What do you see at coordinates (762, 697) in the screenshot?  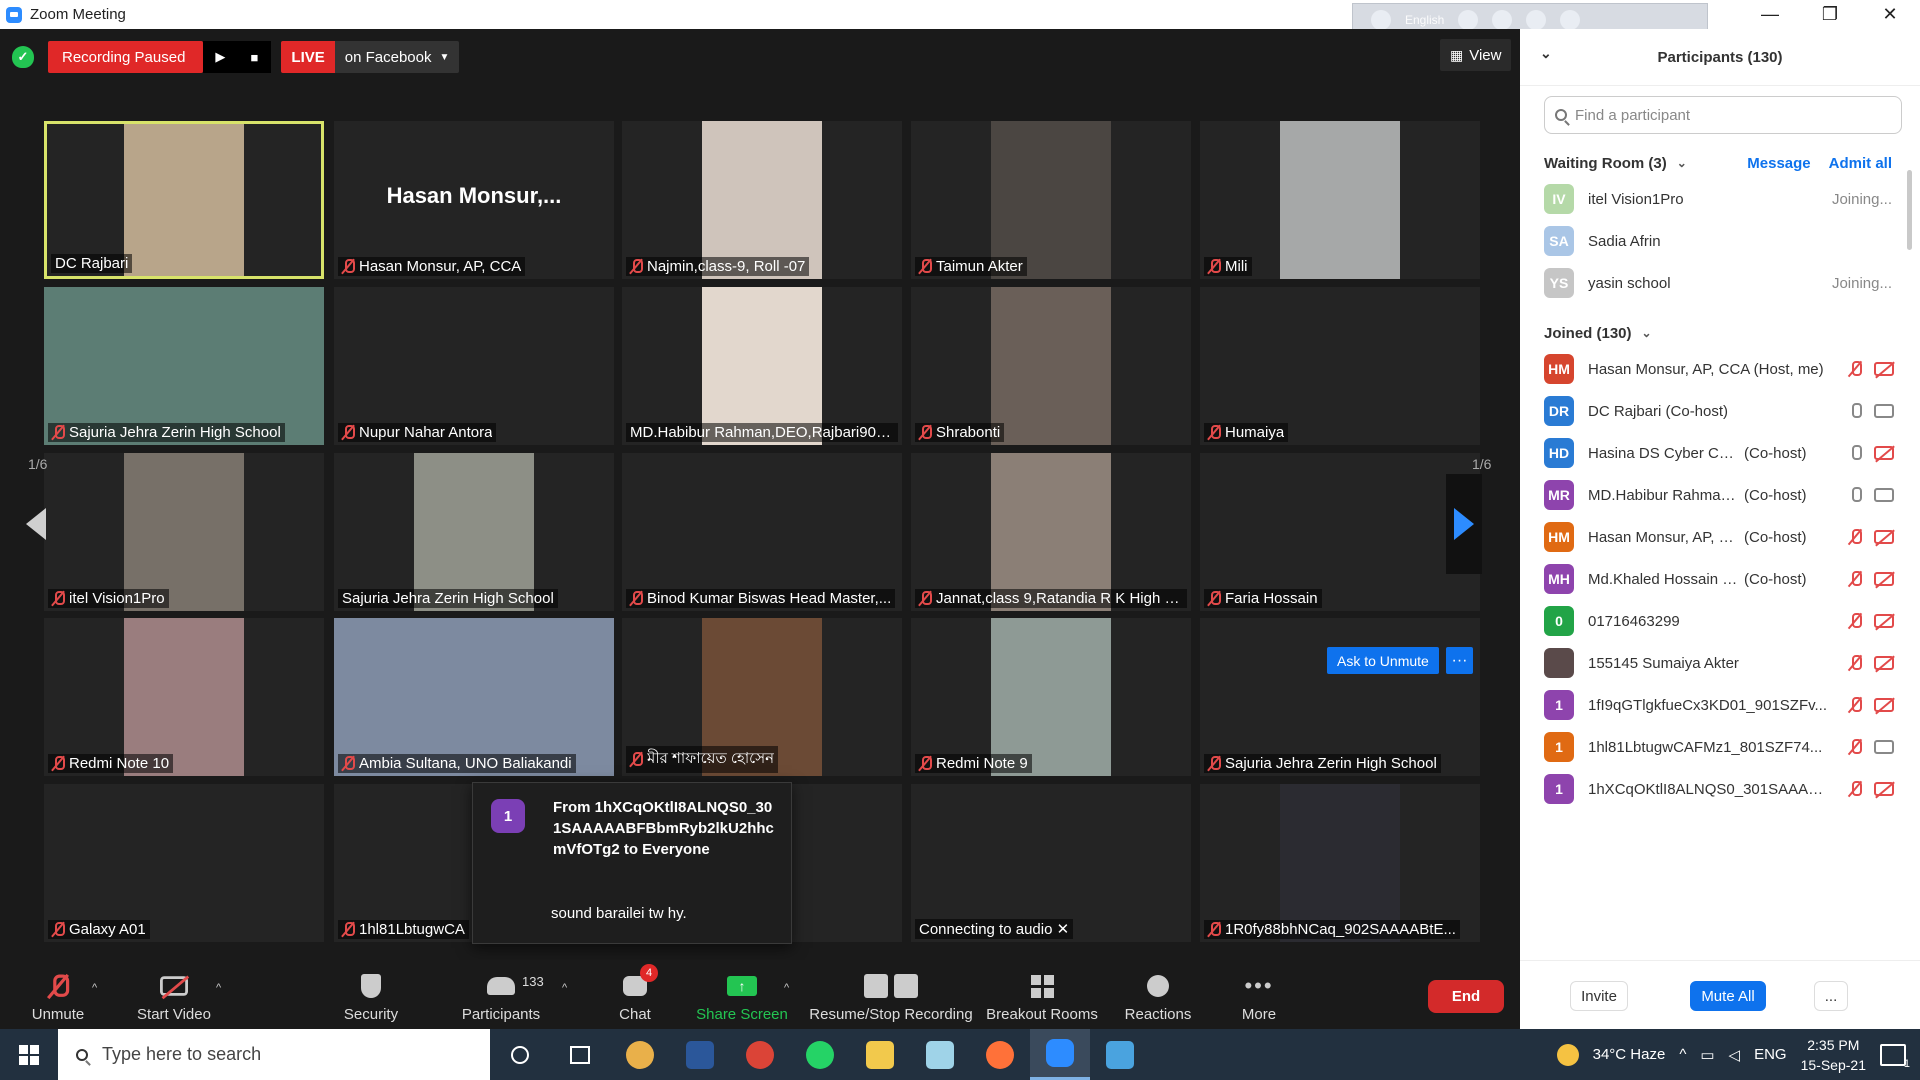 I see `video-tile: মীর শাফায়েত হোসেন` at bounding box center [762, 697].